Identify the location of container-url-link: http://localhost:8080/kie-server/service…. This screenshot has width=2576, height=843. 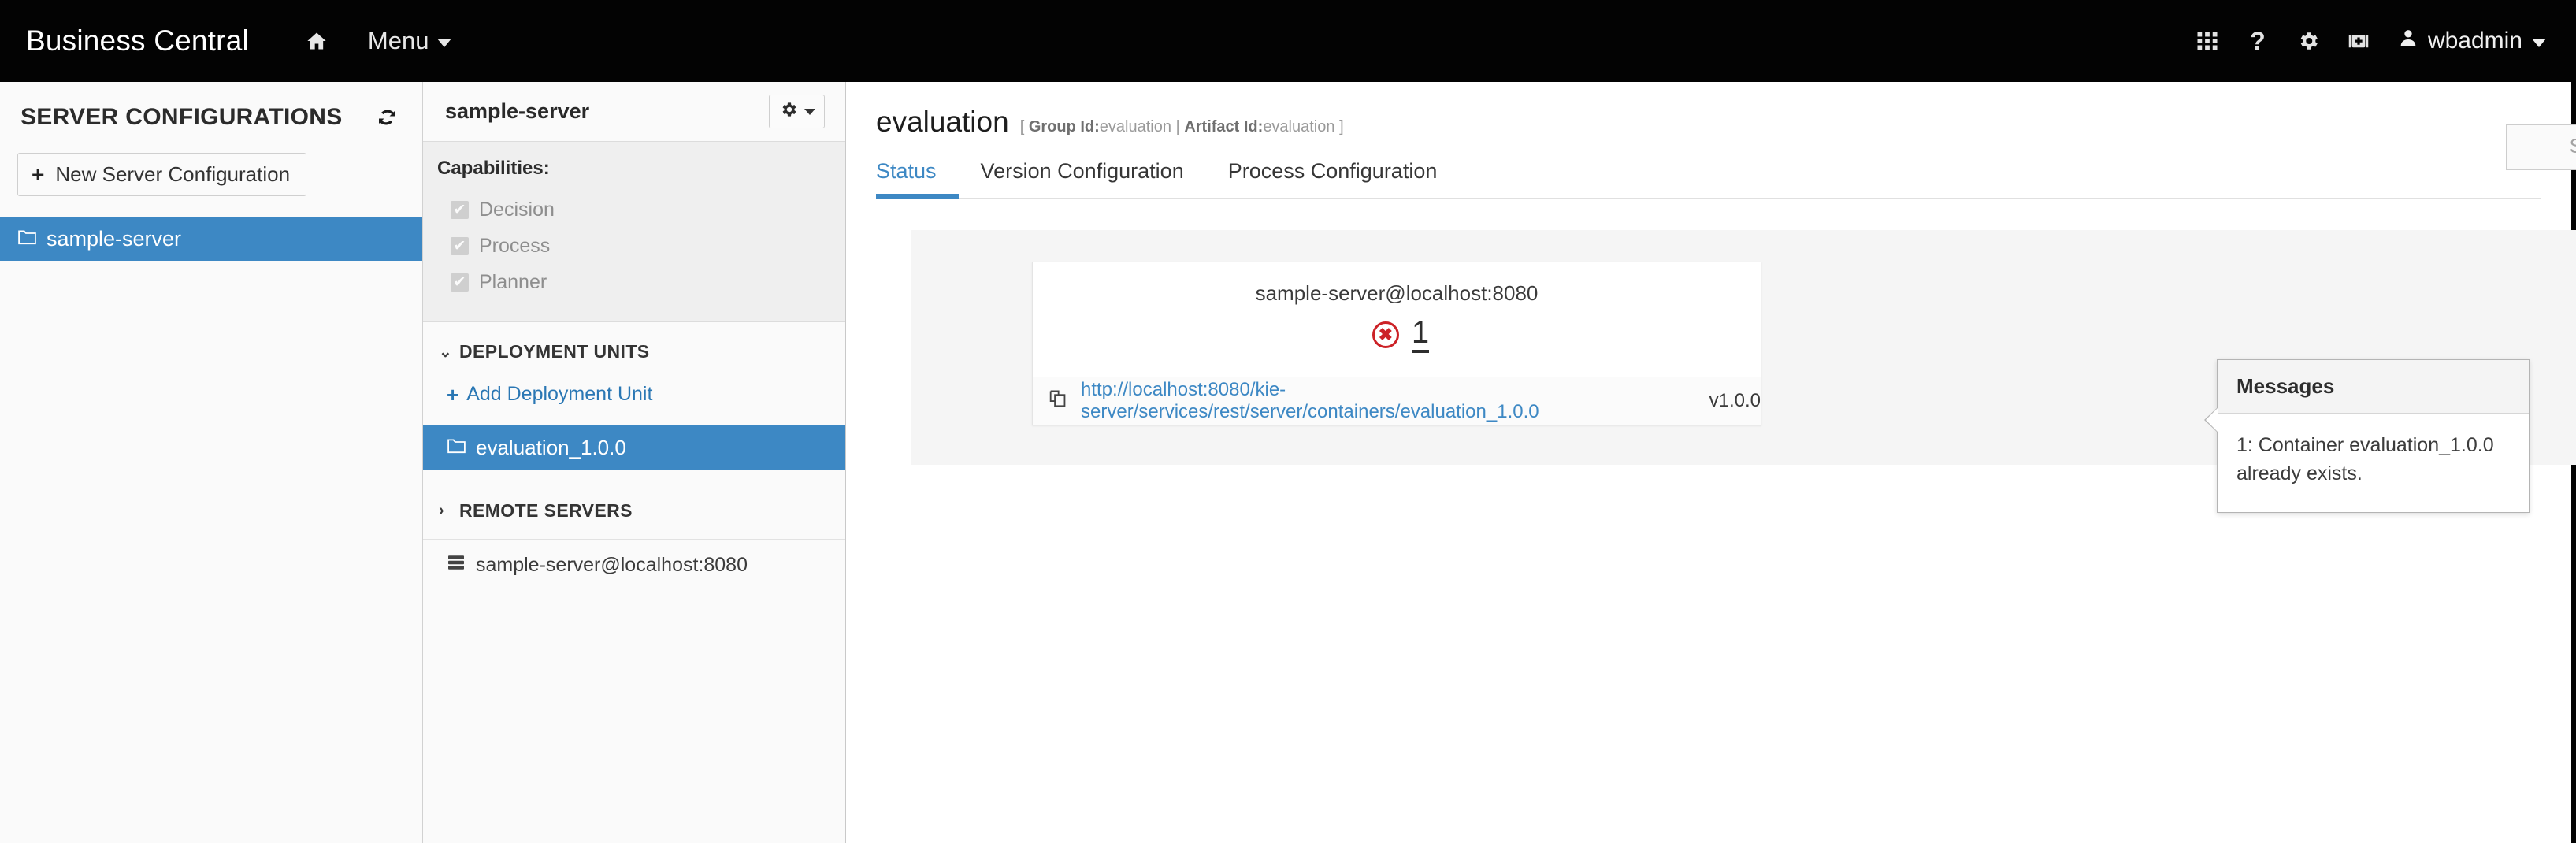
(1385, 401).